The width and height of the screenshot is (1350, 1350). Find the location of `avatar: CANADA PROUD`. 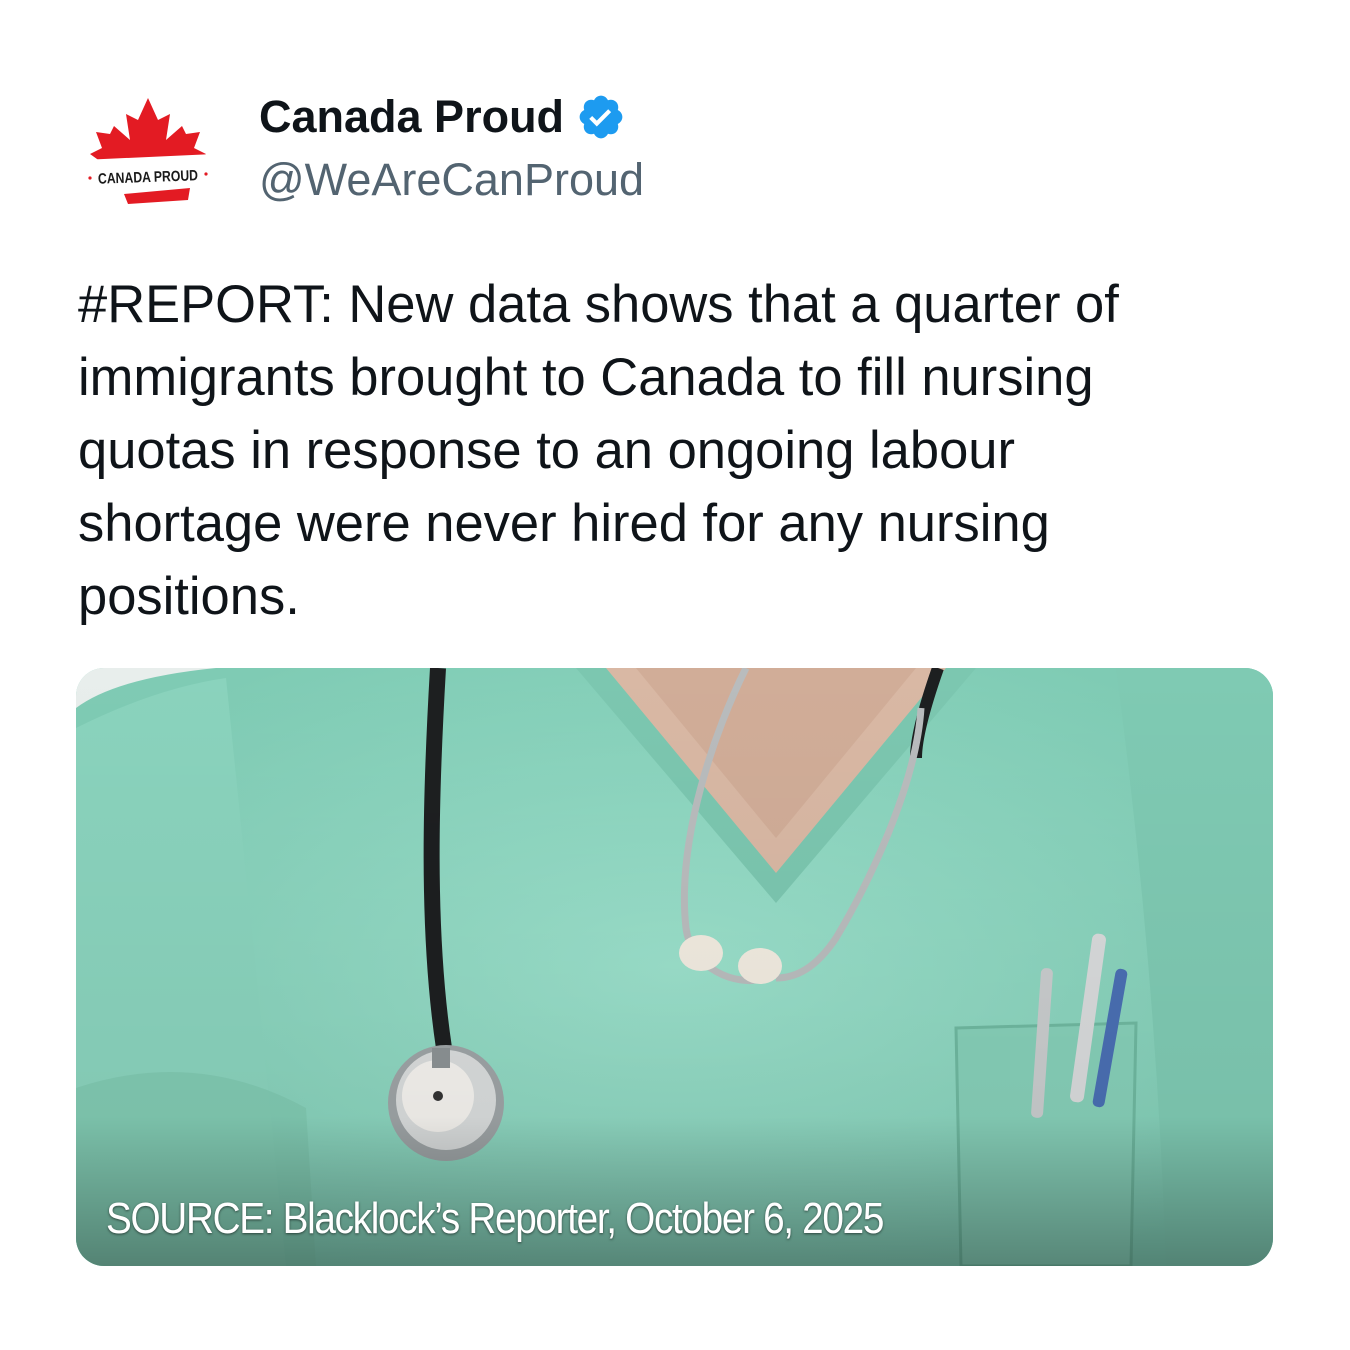

avatar: CANADA PROUD is located at coordinates (148, 152).